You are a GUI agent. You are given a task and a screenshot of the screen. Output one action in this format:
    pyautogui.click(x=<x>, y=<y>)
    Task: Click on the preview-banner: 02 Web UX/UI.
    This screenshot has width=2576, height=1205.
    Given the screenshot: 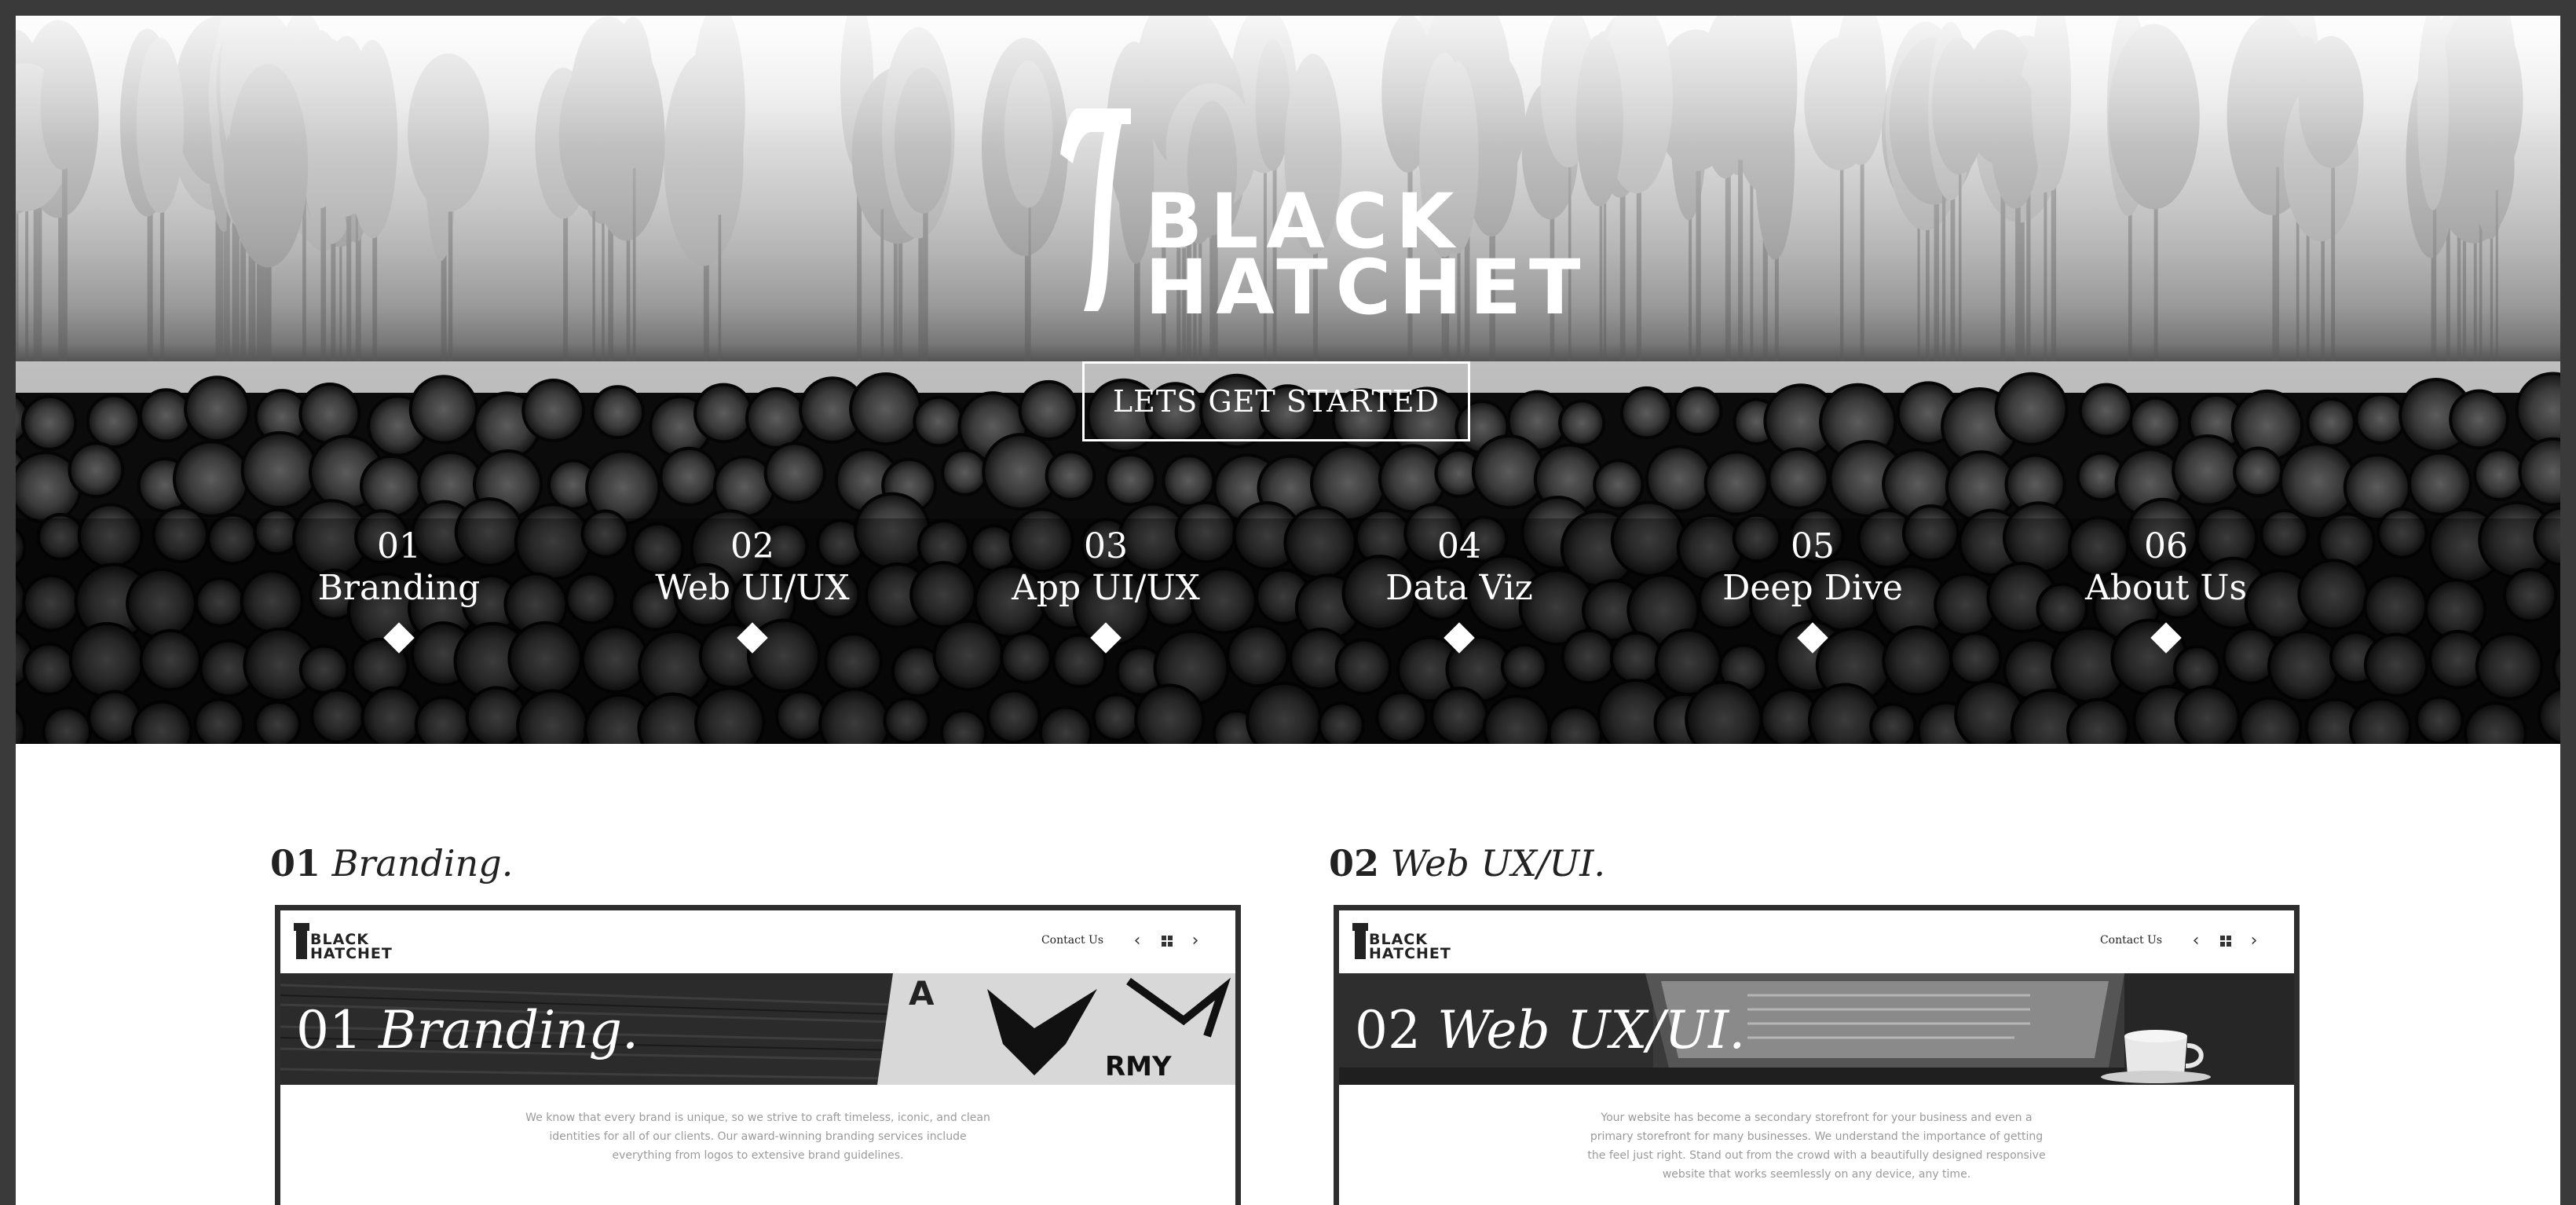 What is the action you would take?
    pyautogui.click(x=1817, y=1029)
    